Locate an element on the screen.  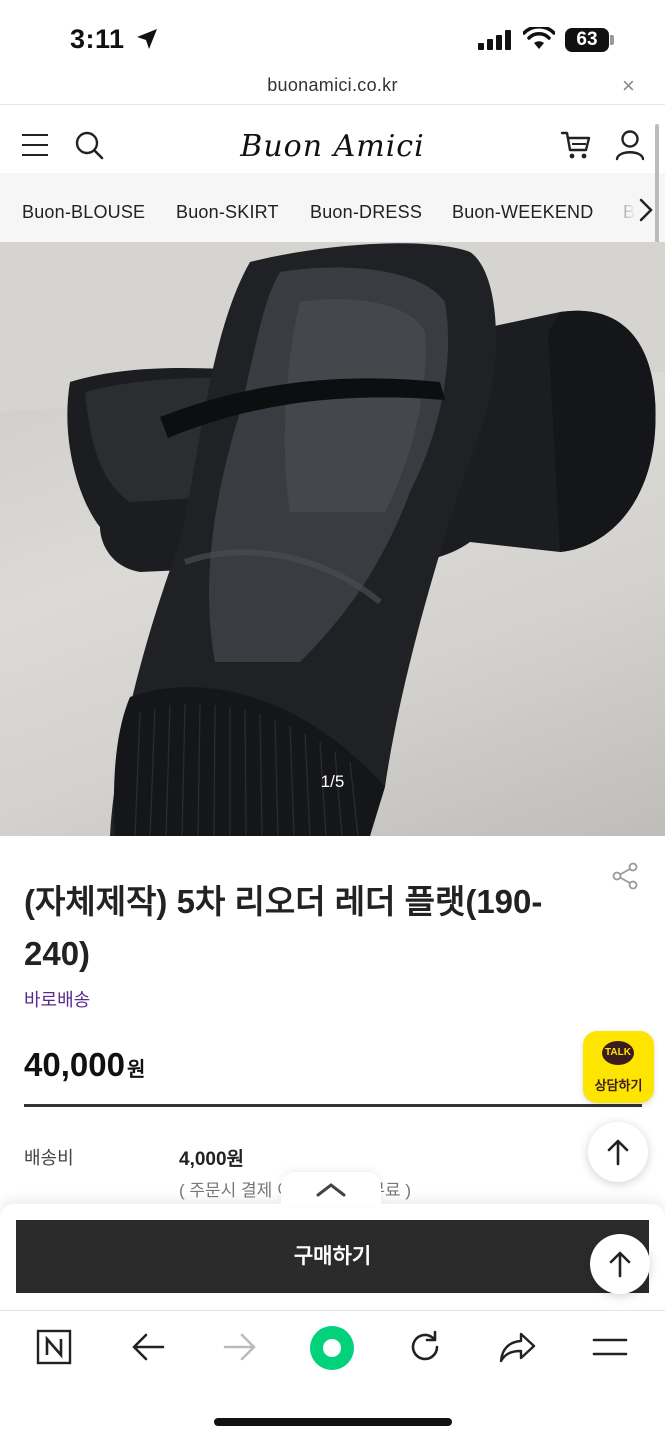
sheet-toggle is located at coordinates (331, 1189).